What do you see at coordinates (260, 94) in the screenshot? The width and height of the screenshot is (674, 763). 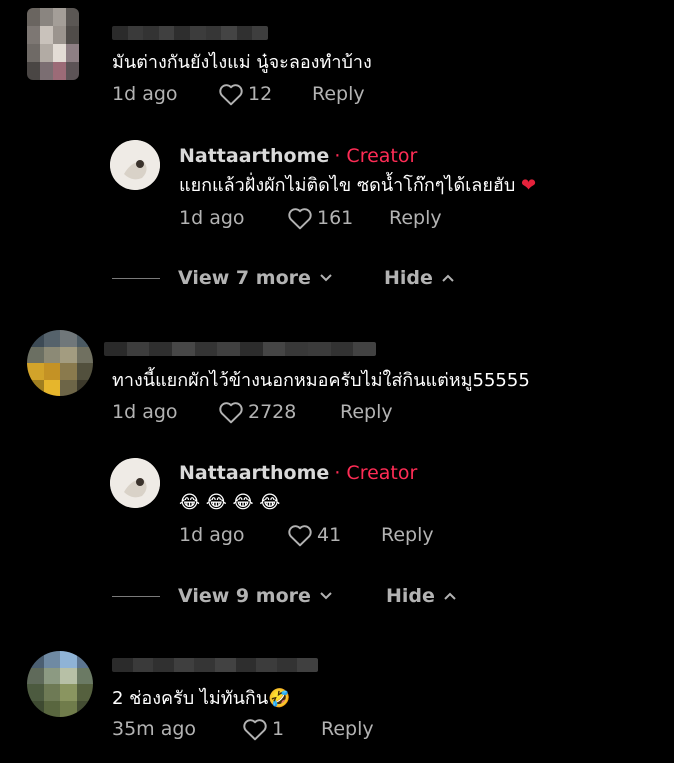 I see `like-count: 12` at bounding box center [260, 94].